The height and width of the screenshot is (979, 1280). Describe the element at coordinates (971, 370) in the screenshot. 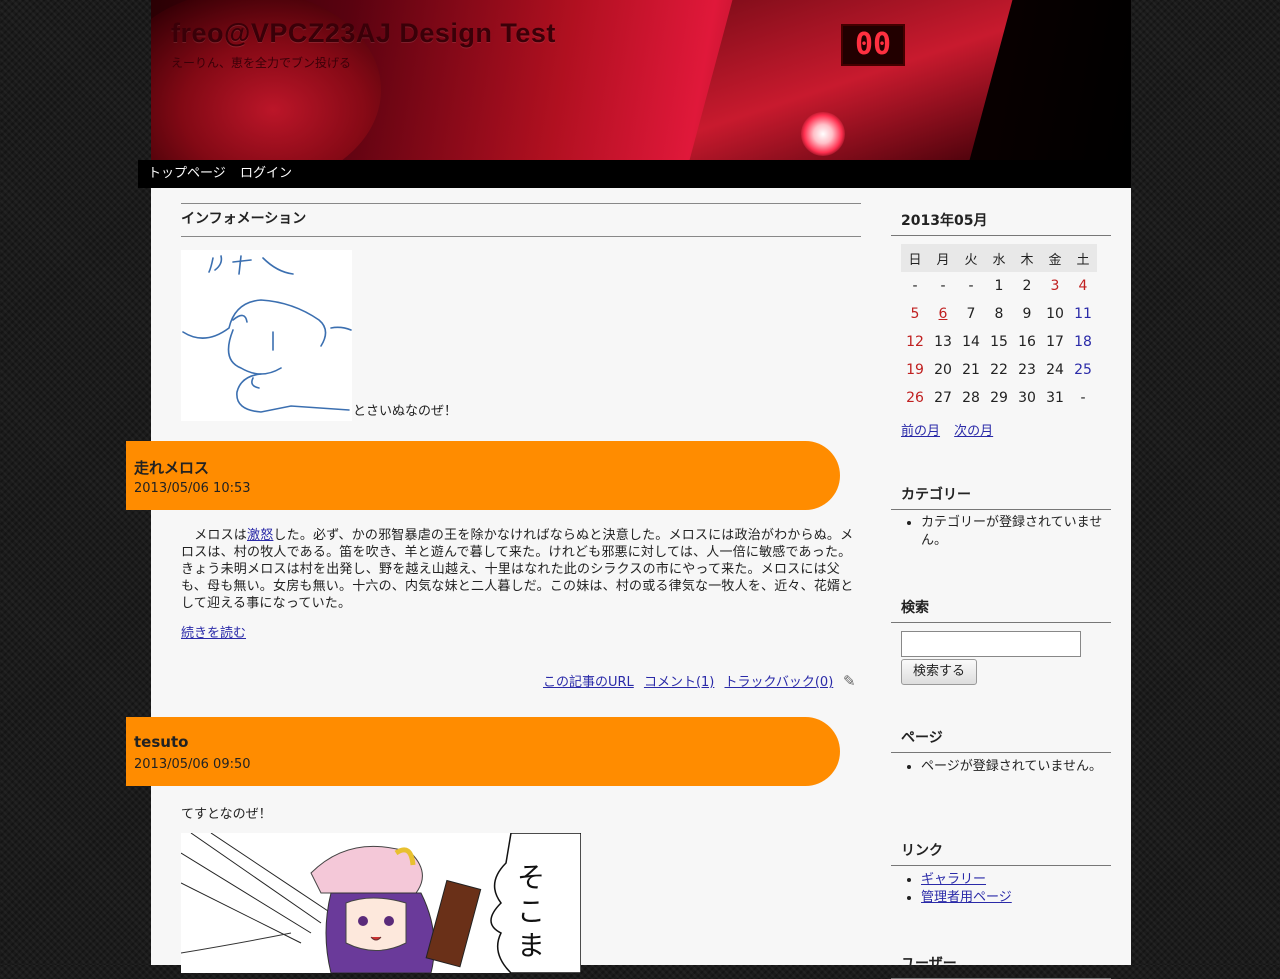

I see `calendar-day: 21` at that location.